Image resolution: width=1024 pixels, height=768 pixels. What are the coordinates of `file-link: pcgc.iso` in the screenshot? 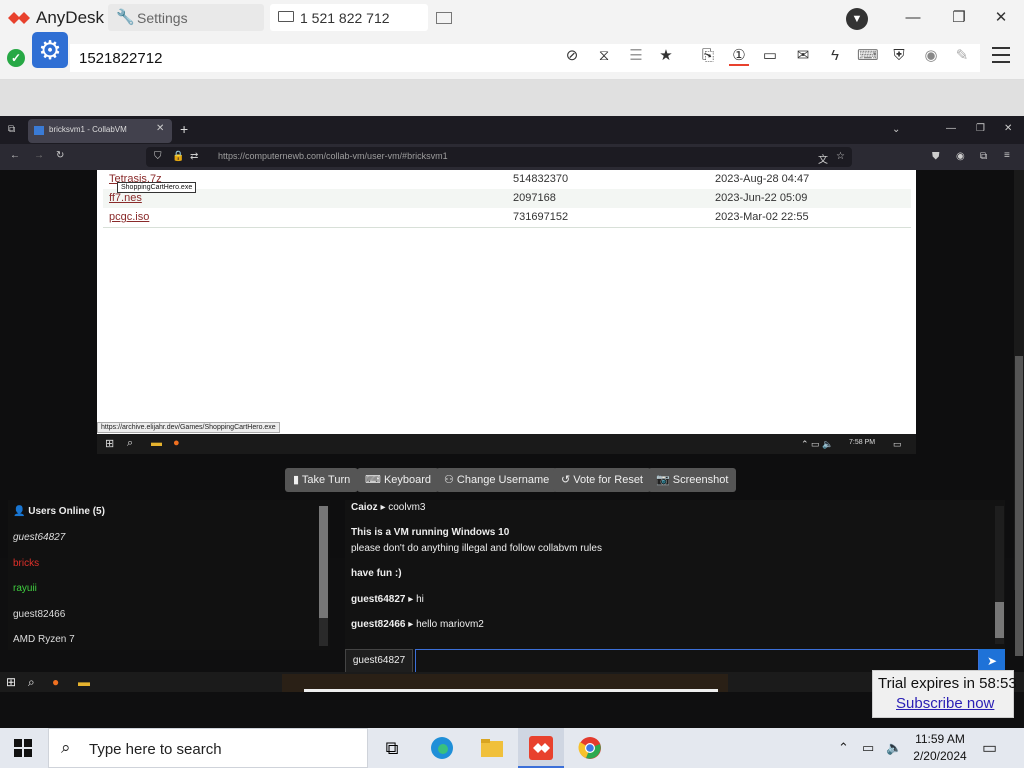 It's located at (129, 217).